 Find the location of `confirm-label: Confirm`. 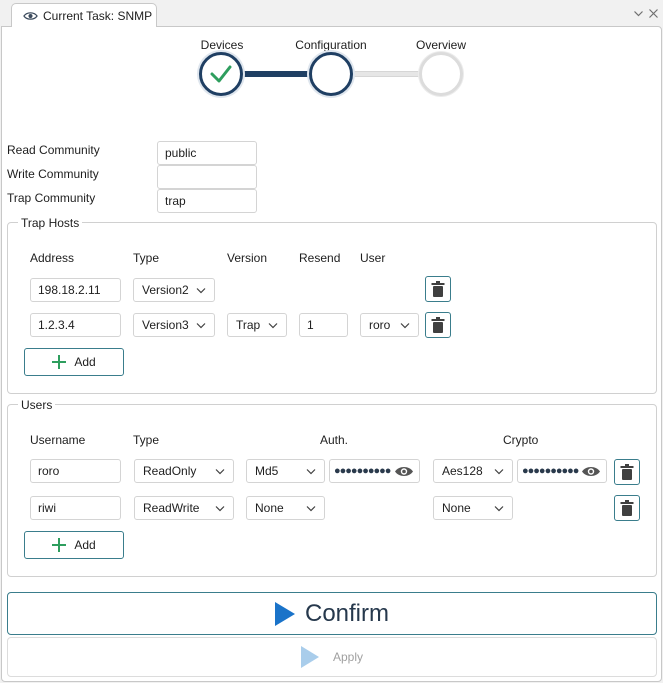

confirm-label: Confirm is located at coordinates (346, 613).